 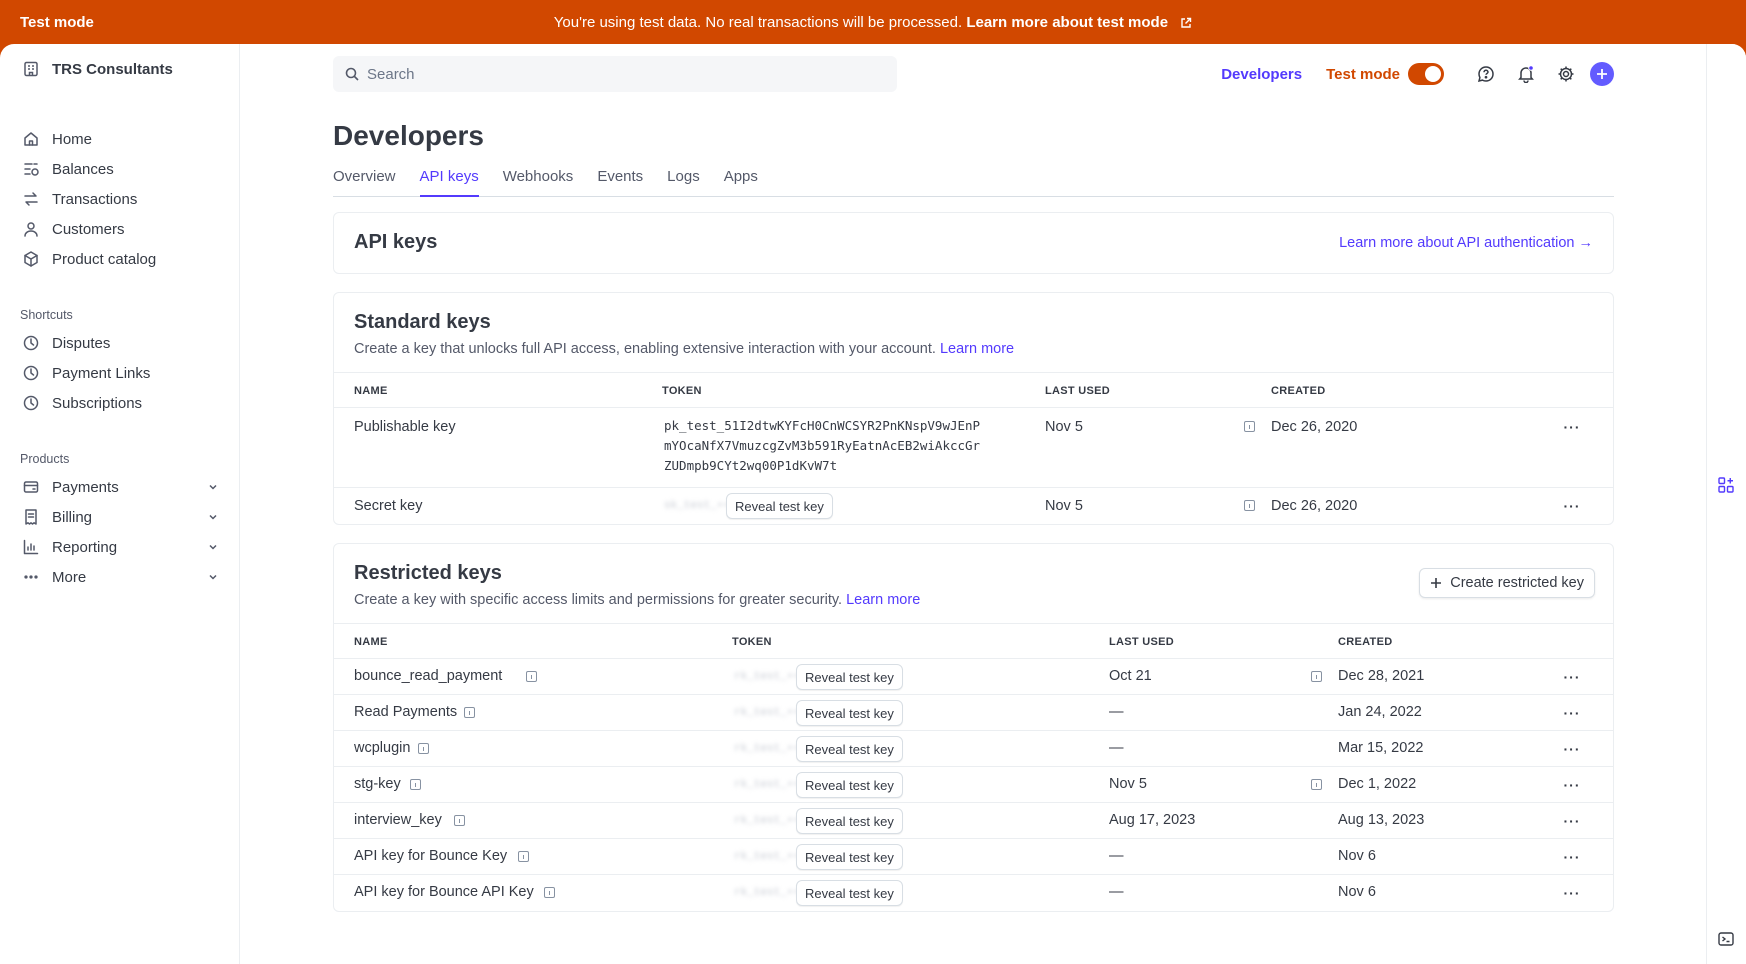 I want to click on gear-icon, so click(x=1566, y=74).